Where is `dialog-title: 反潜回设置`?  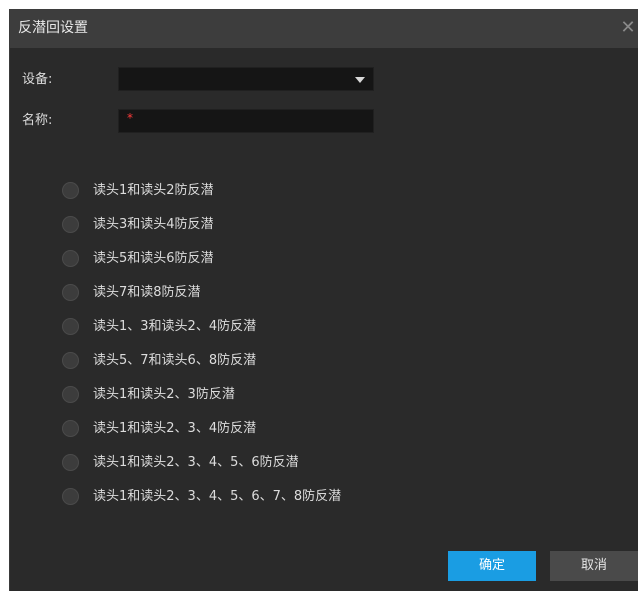 dialog-title: 反潜回设置 is located at coordinates (53, 28).